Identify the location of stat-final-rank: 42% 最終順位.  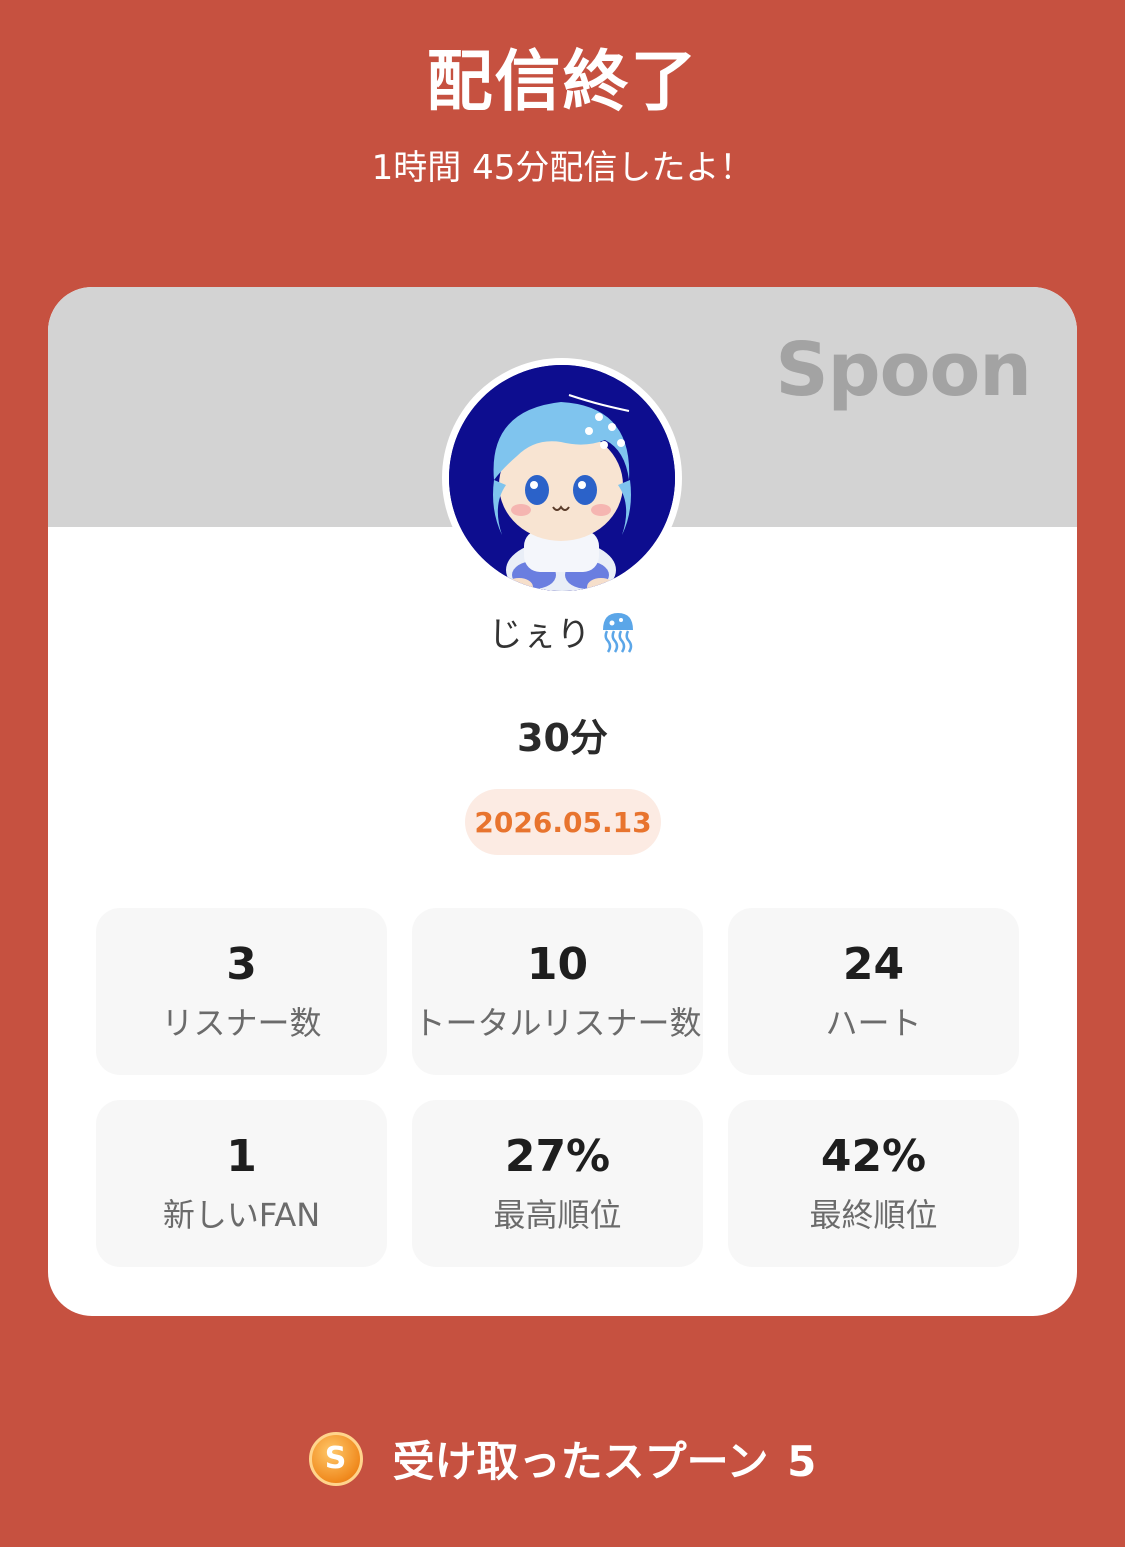
(873, 1183).